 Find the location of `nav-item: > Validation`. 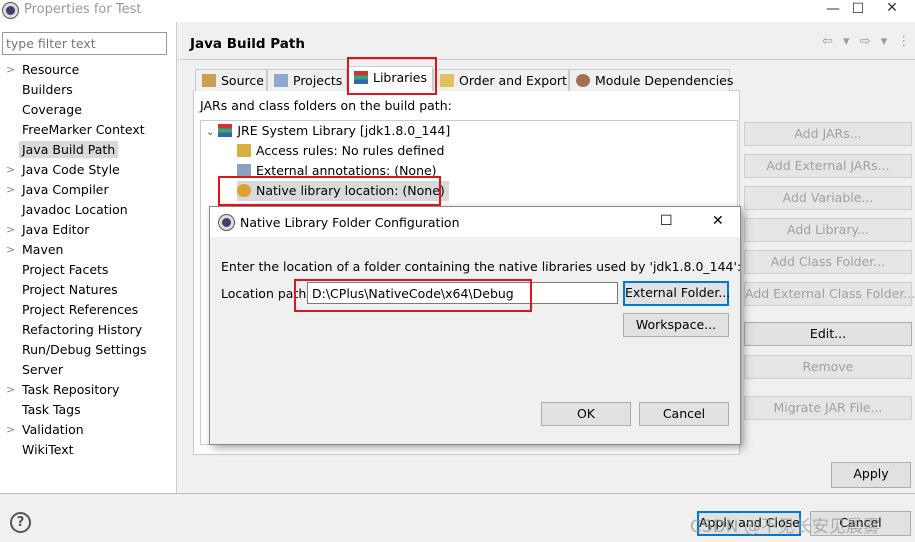

nav-item: > Validation is located at coordinates (88, 430).